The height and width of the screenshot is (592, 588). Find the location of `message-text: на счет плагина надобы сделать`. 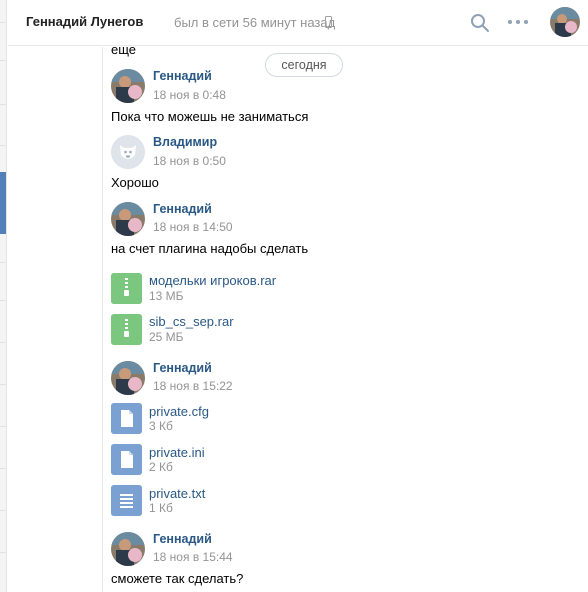

message-text: на счет плагина надобы сделать is located at coordinates (210, 248).